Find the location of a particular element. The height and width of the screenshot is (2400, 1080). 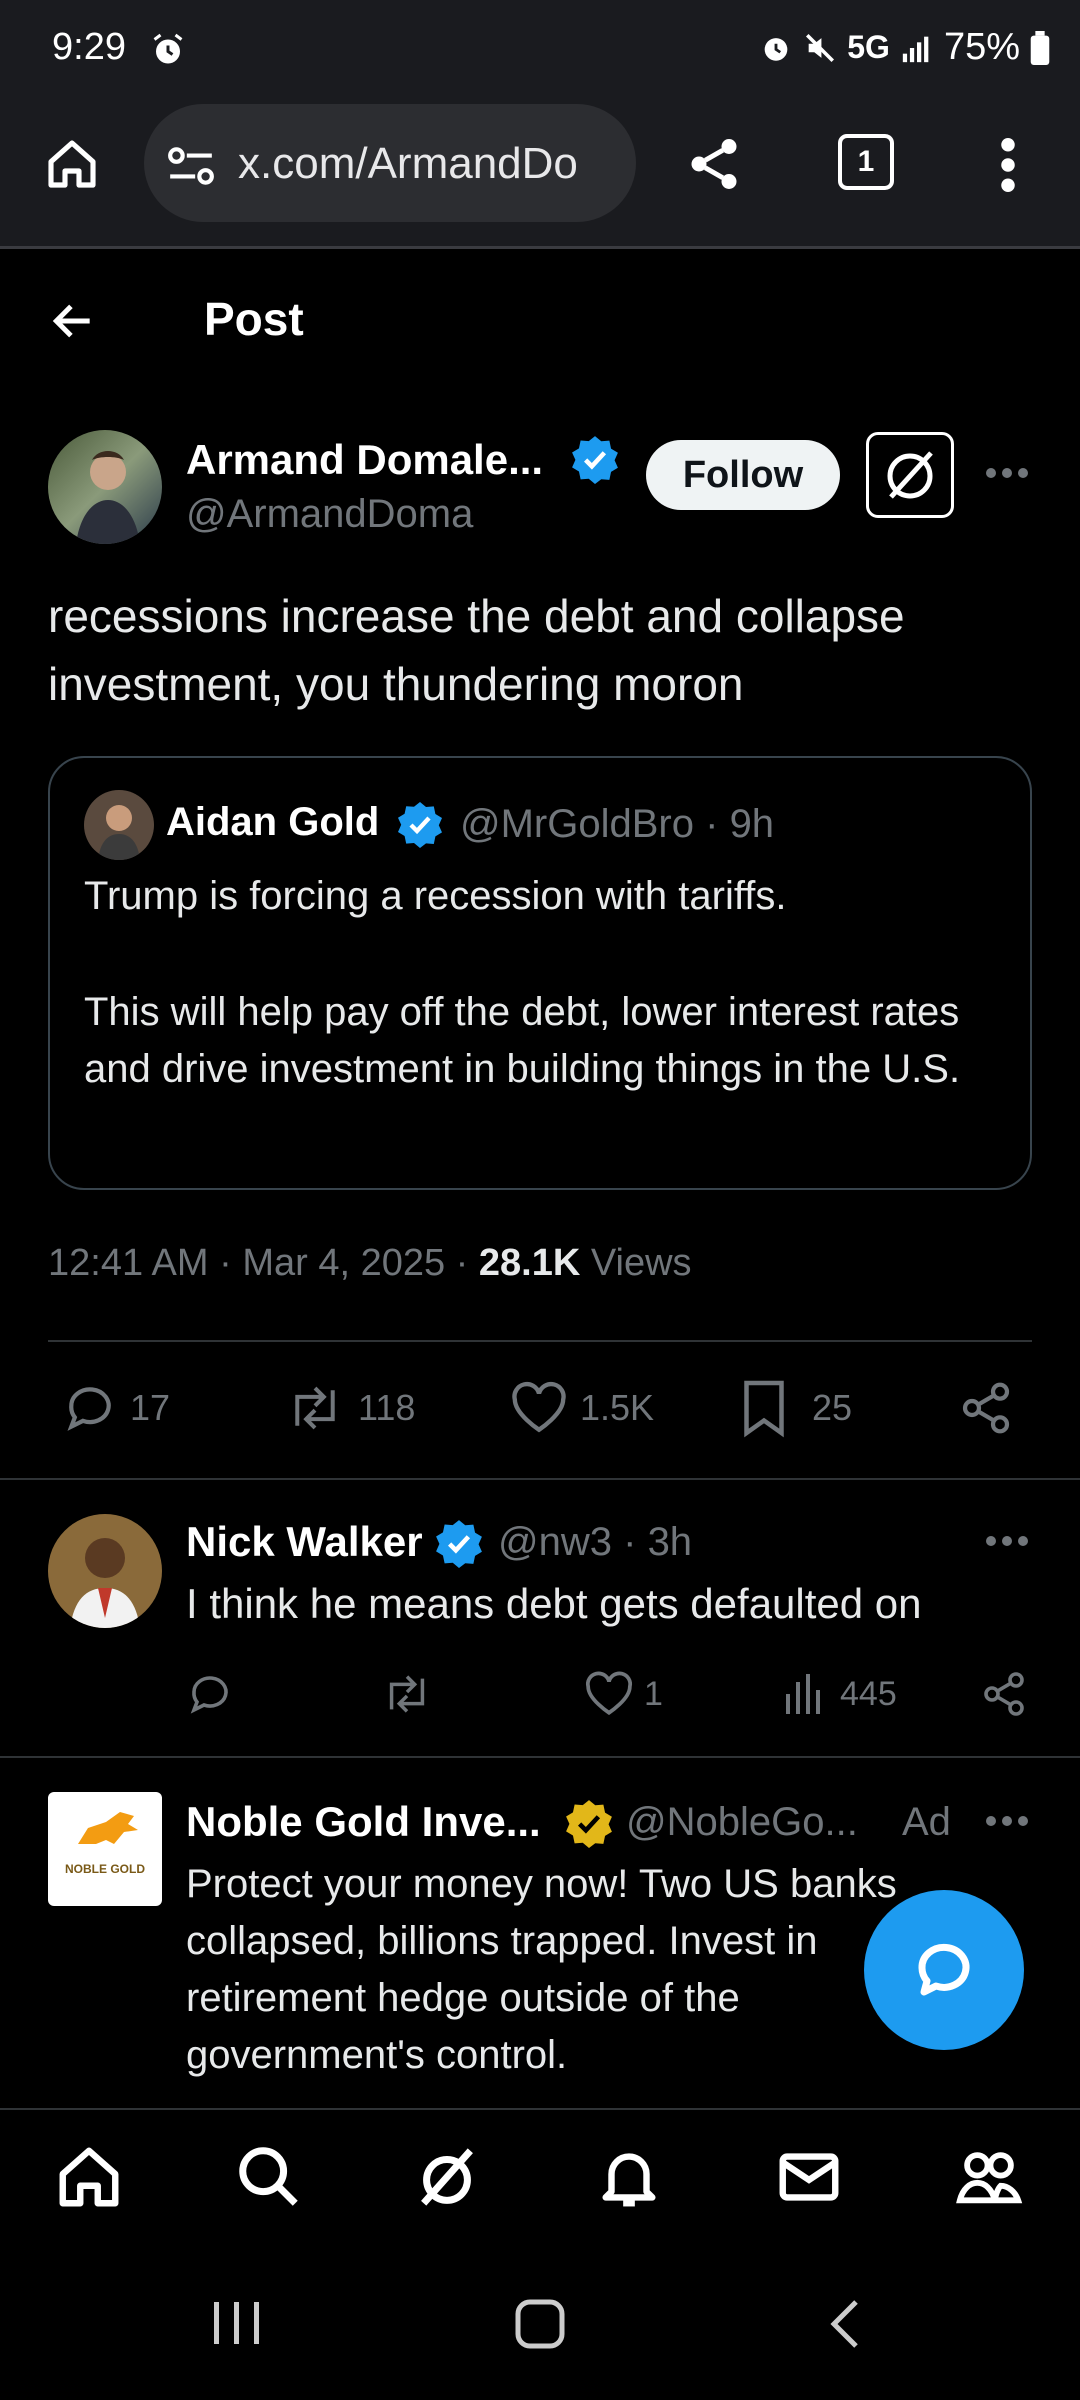

reply-views-button: 445 is located at coordinates (840, 1694).